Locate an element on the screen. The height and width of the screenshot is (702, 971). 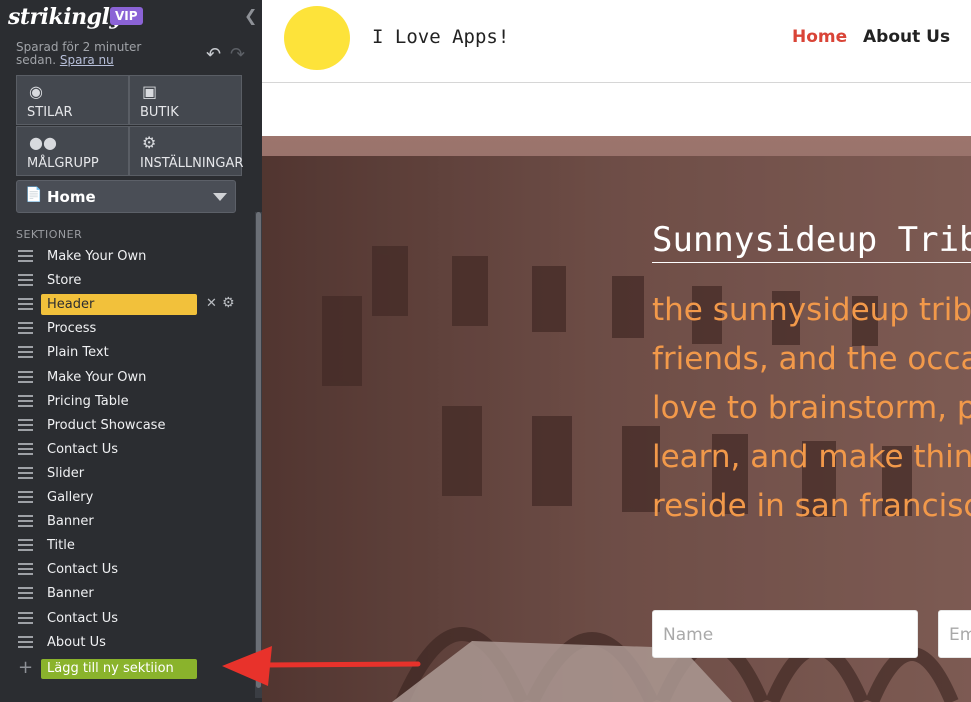
page-selector: 📄 Home is located at coordinates (126, 196).